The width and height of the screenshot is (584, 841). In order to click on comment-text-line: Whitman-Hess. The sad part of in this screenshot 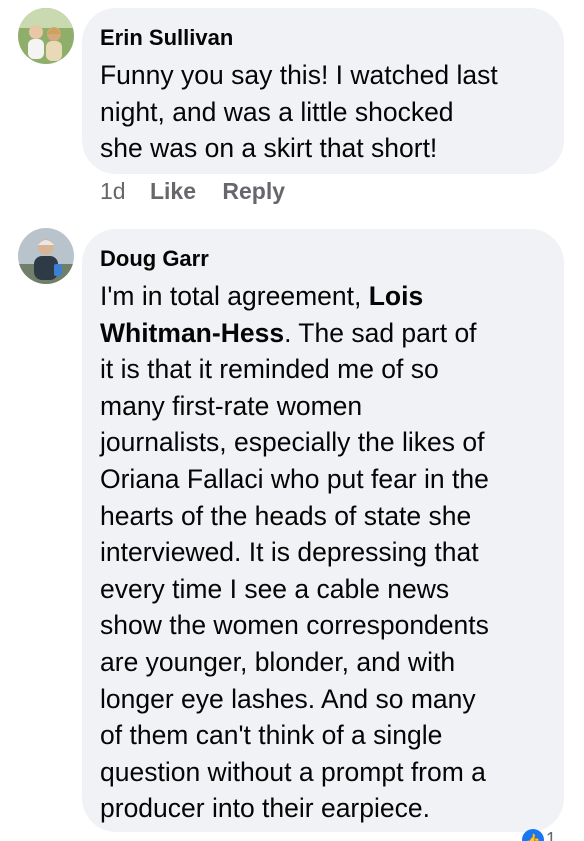, I will do `click(323, 333)`.